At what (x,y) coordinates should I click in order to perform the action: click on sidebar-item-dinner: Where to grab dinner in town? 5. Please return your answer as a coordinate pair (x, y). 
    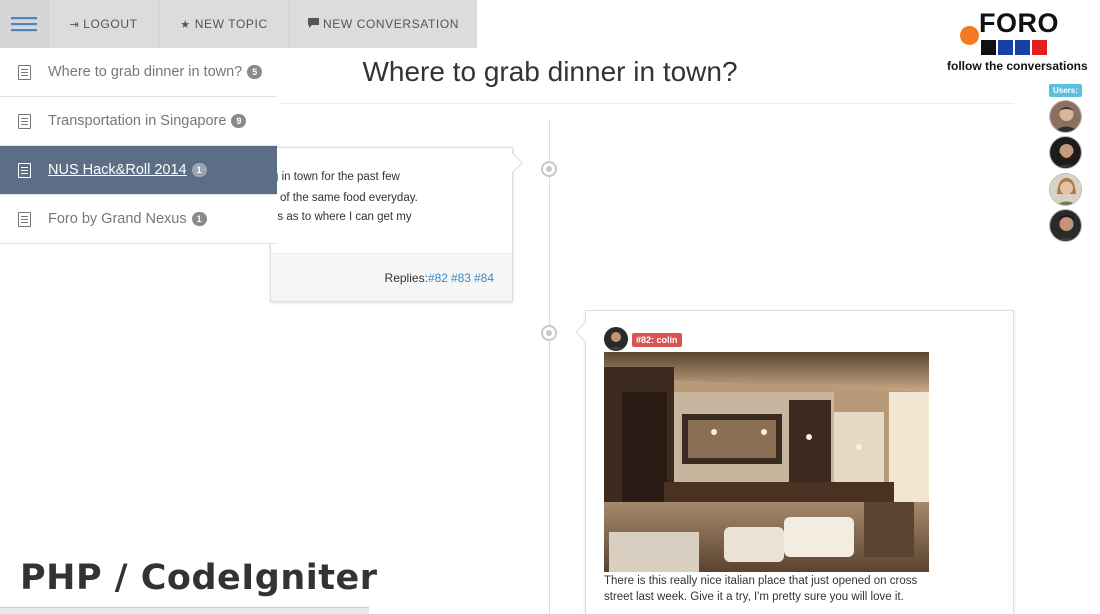
    Looking at the image, I should click on (138, 72).